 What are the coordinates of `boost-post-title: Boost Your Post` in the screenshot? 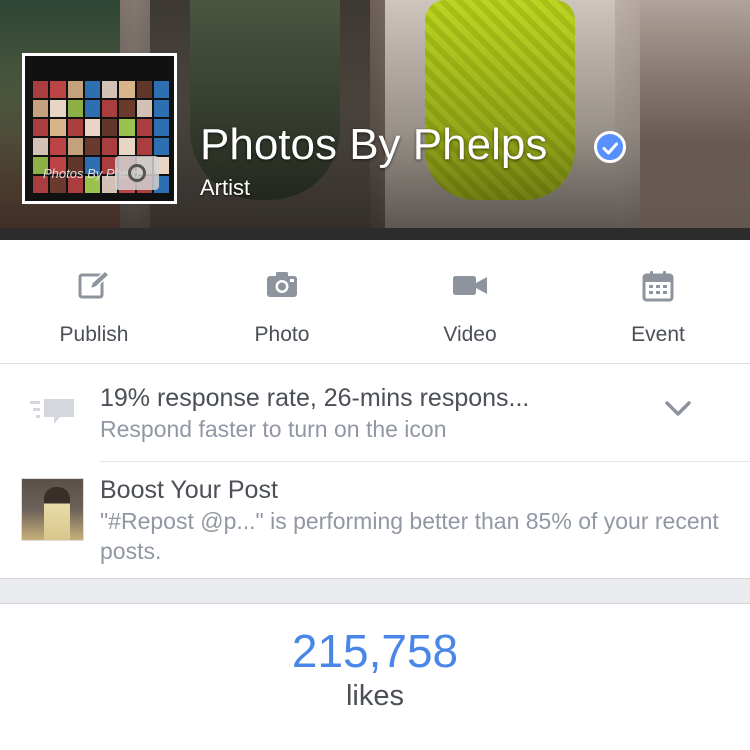 It's located at (189, 490).